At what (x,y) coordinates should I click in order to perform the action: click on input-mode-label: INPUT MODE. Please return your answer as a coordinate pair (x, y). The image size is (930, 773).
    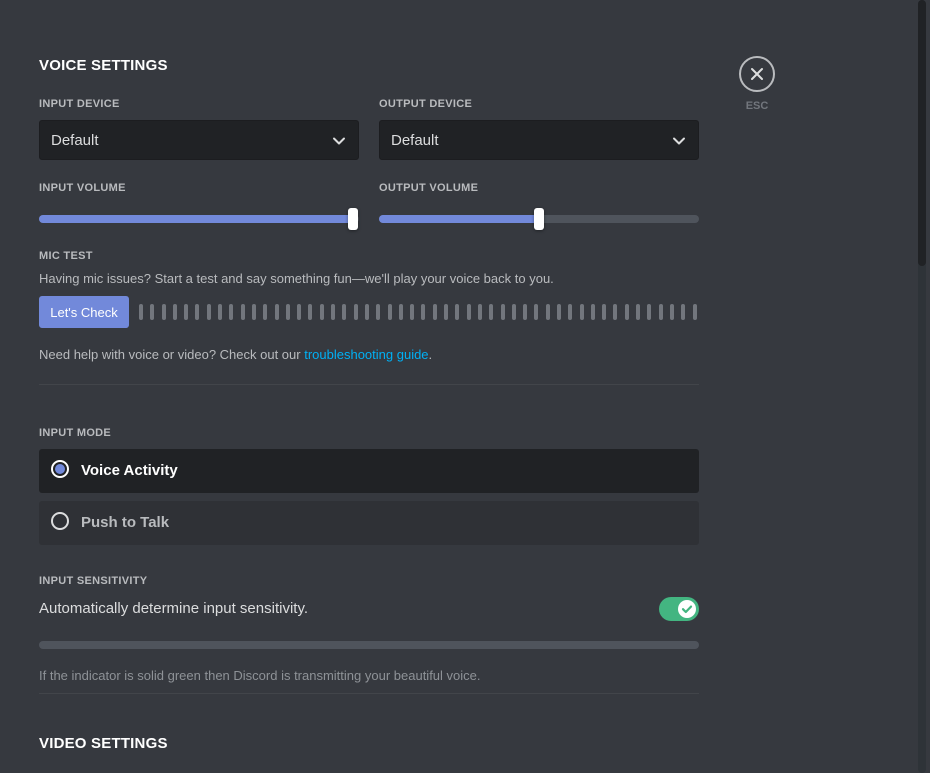
    Looking at the image, I should click on (75, 433).